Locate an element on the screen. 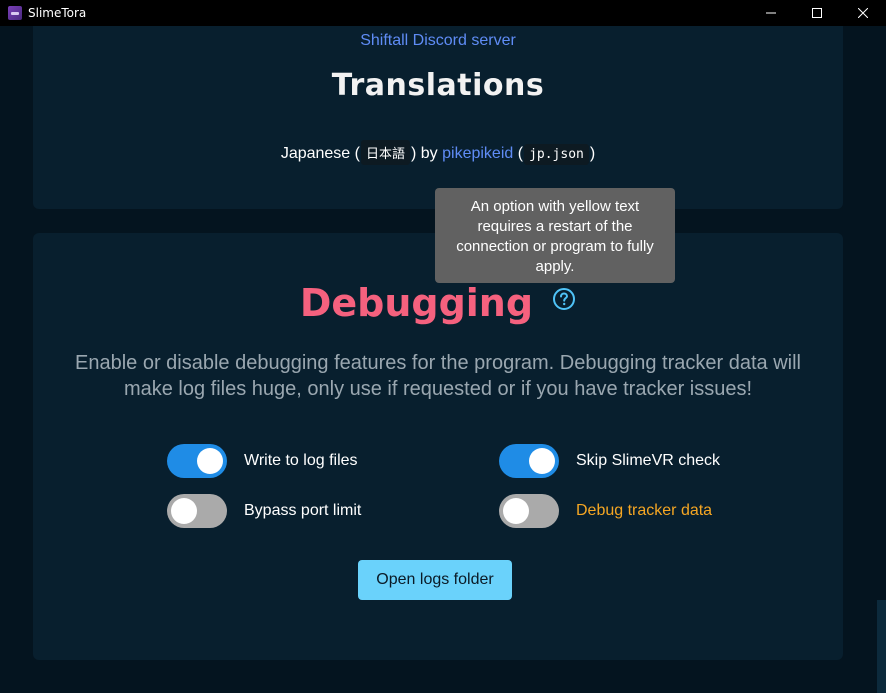 Image resolution: width=886 pixels, height=693 pixels. close-button is located at coordinates (863, 13).